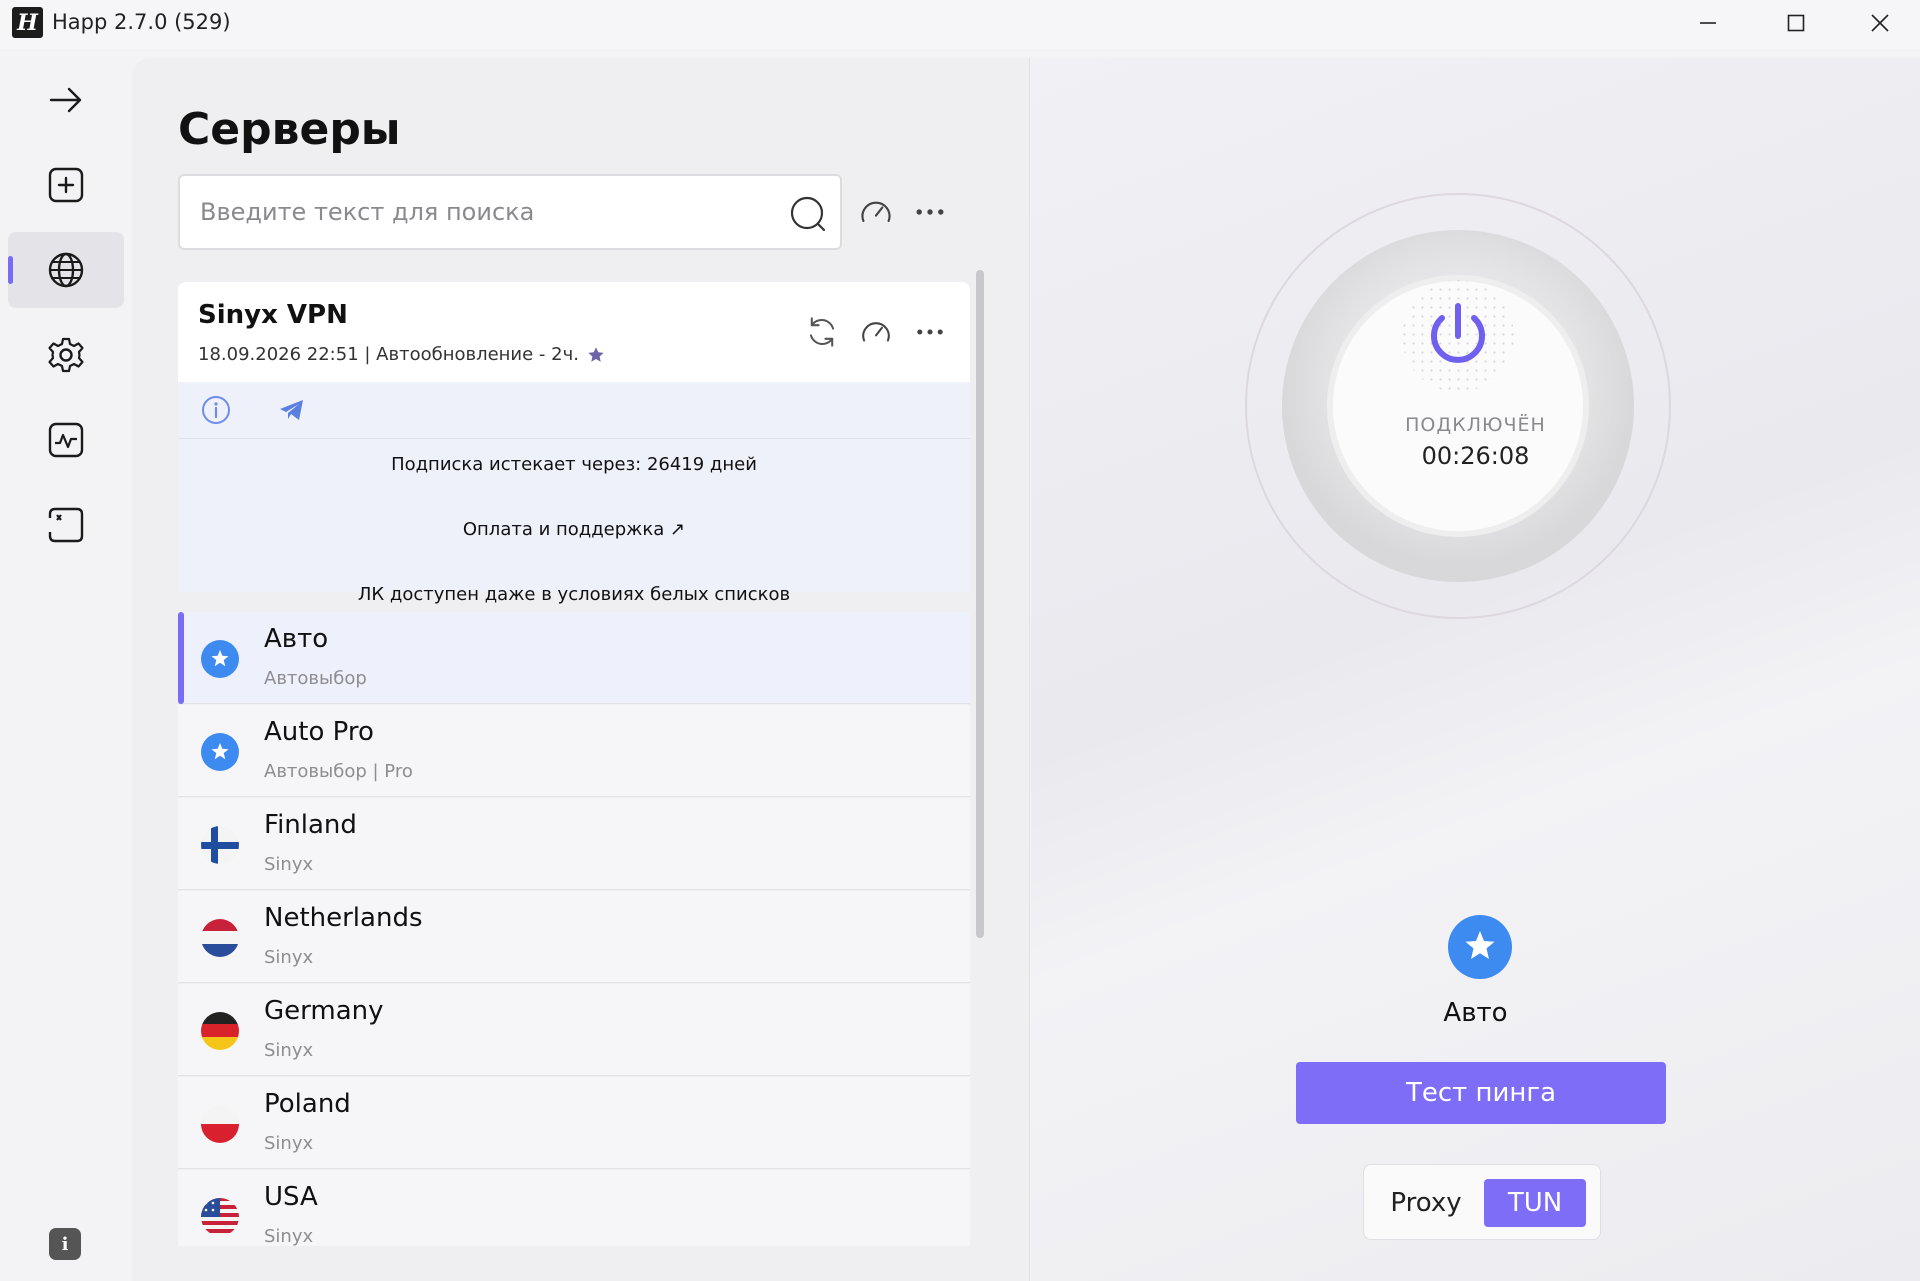 This screenshot has width=1920, height=1281. What do you see at coordinates (960, 24) in the screenshot?
I see `title-bar: H Happ 2.7.0 (529)` at bounding box center [960, 24].